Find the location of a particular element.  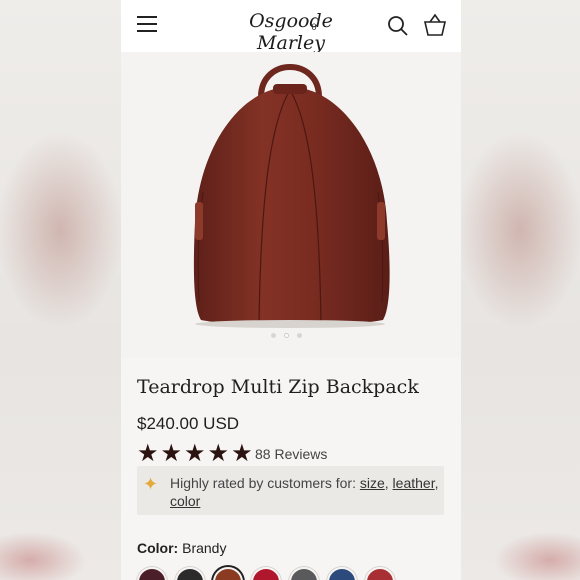

cart-count: 0 is located at coordinates (314, 27).